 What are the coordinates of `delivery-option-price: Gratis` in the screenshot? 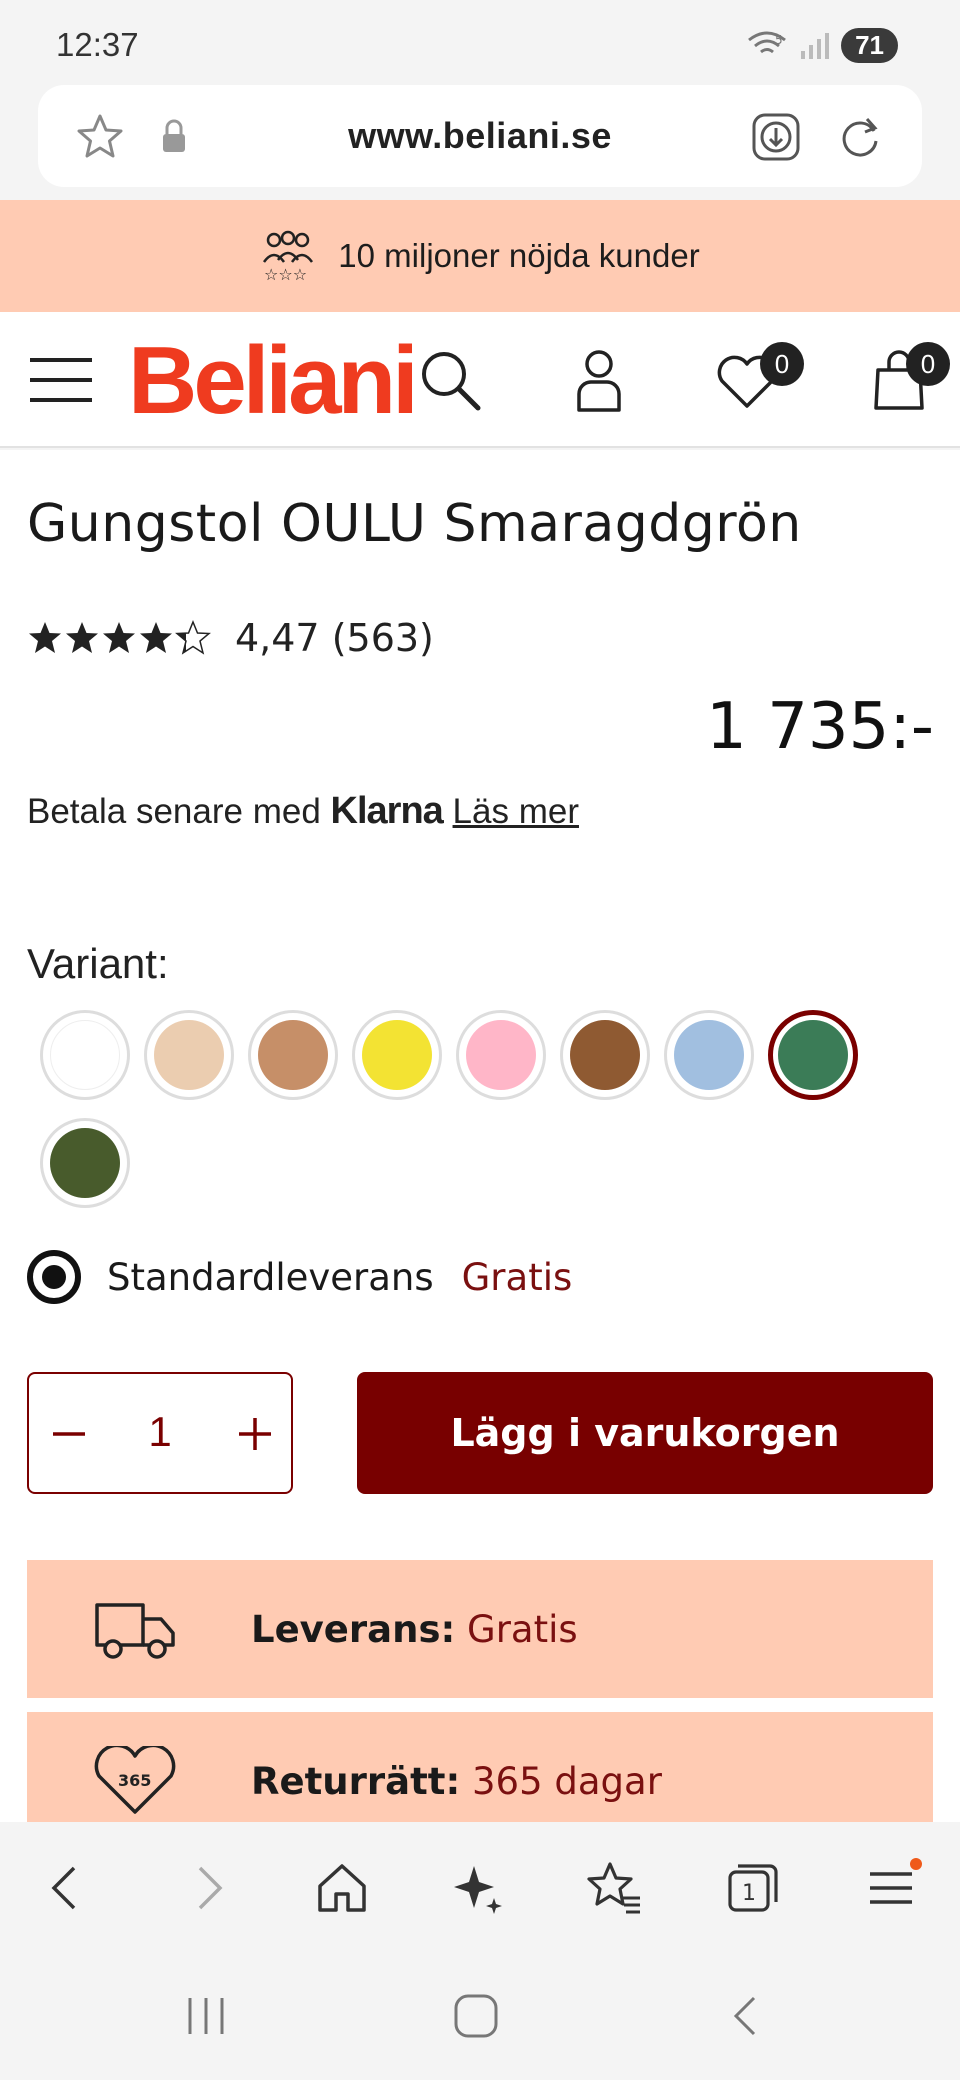 It's located at (517, 1277).